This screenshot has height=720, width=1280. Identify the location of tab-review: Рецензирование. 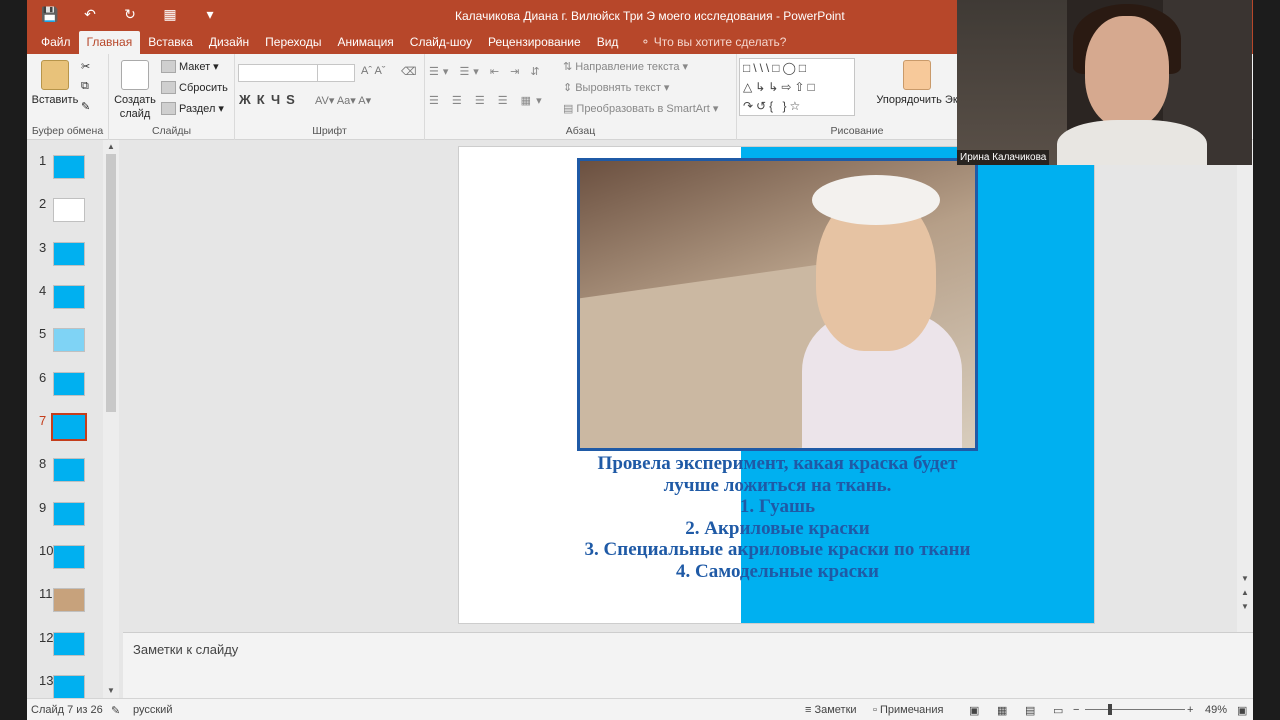
(534, 42).